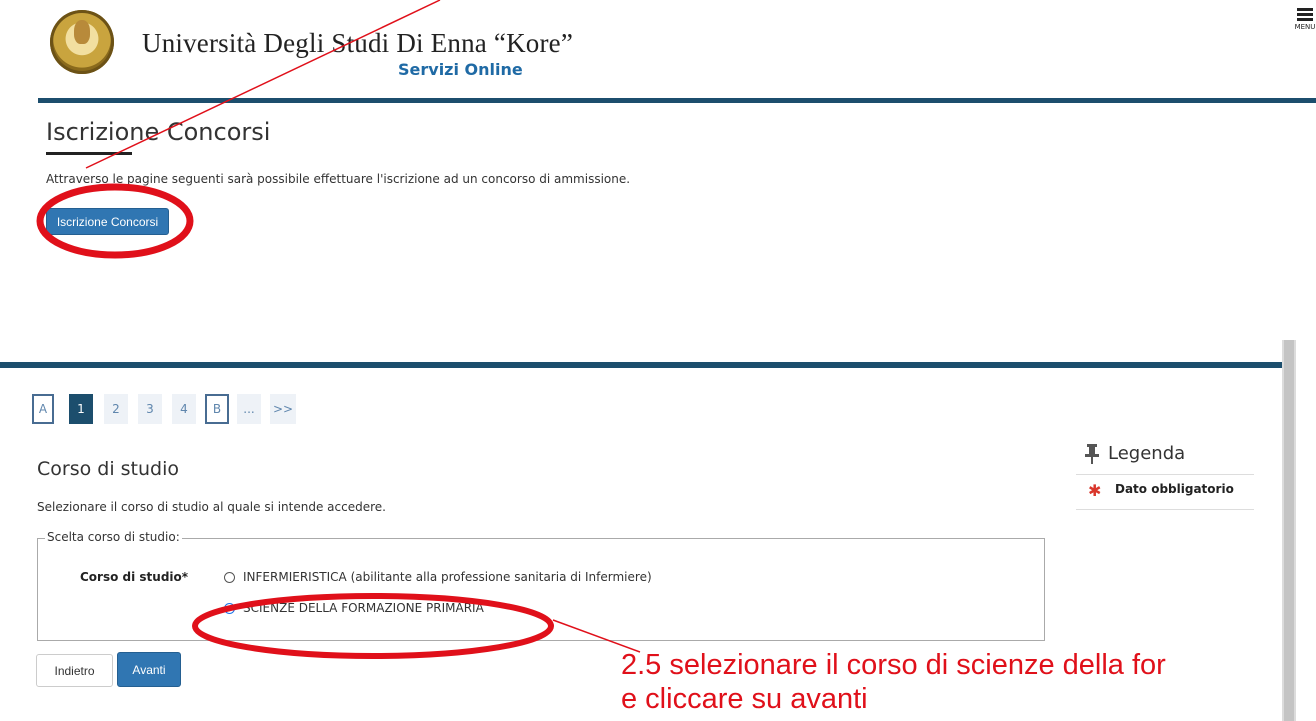  Describe the element at coordinates (82, 32) in the screenshot. I see `logo-figure` at that location.